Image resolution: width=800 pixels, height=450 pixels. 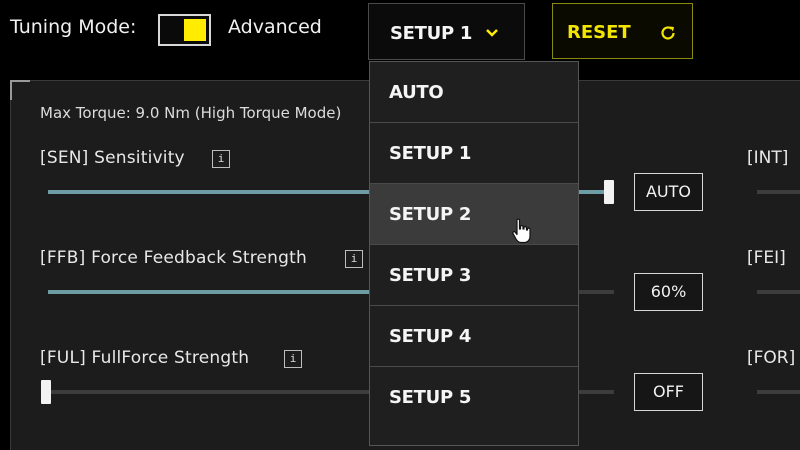 I want to click on slider-track-for, so click(x=778, y=392).